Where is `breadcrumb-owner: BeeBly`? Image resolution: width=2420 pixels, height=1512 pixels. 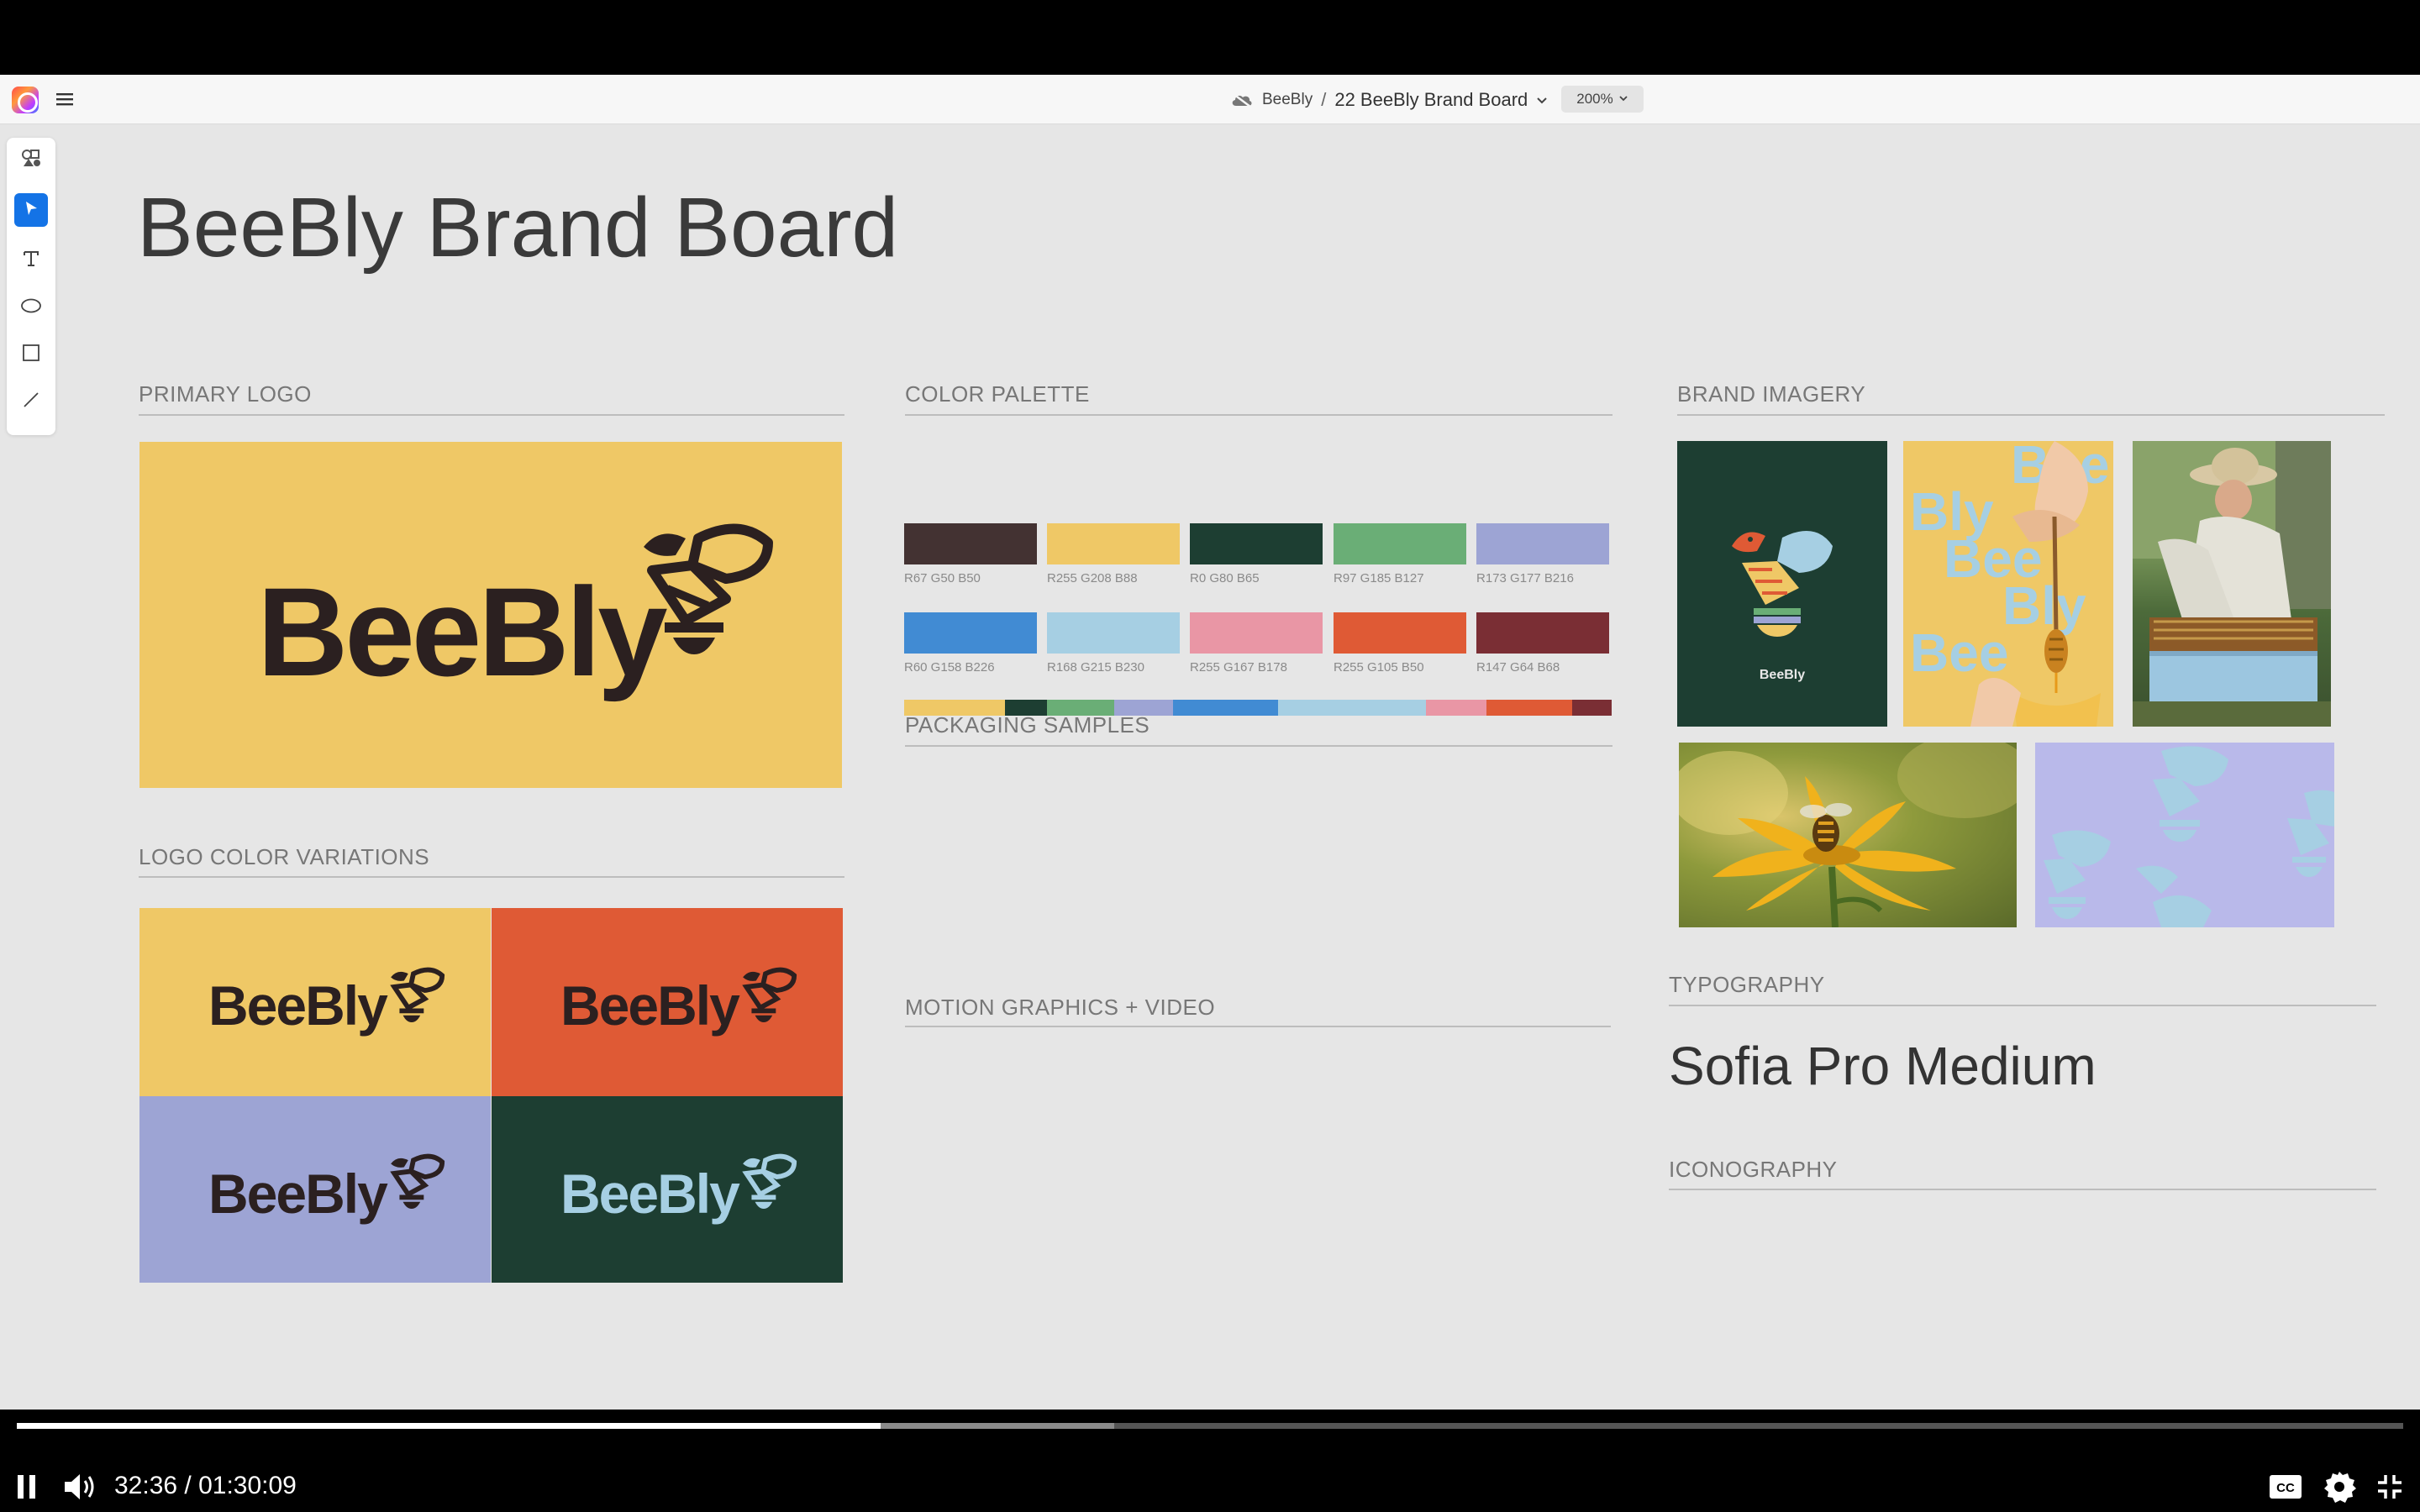 breadcrumb-owner: BeeBly is located at coordinates (1287, 100).